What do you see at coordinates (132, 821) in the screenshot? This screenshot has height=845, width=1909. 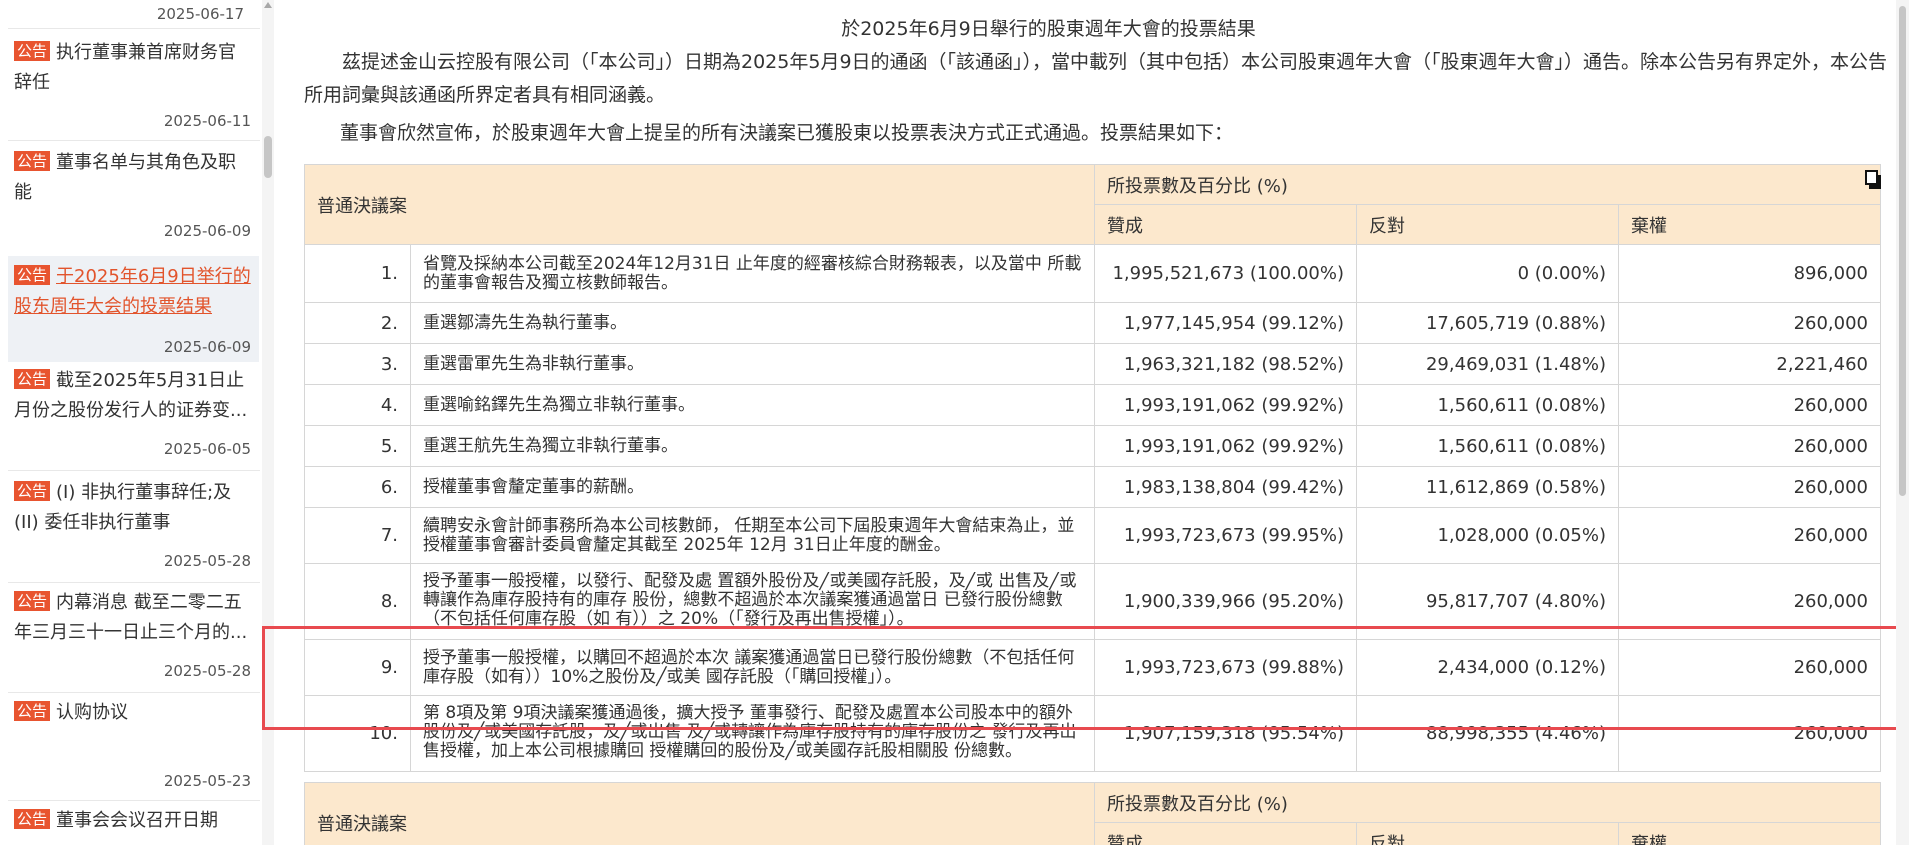 I see `list-item-title: 公告 董事会会议召开日期` at bounding box center [132, 821].